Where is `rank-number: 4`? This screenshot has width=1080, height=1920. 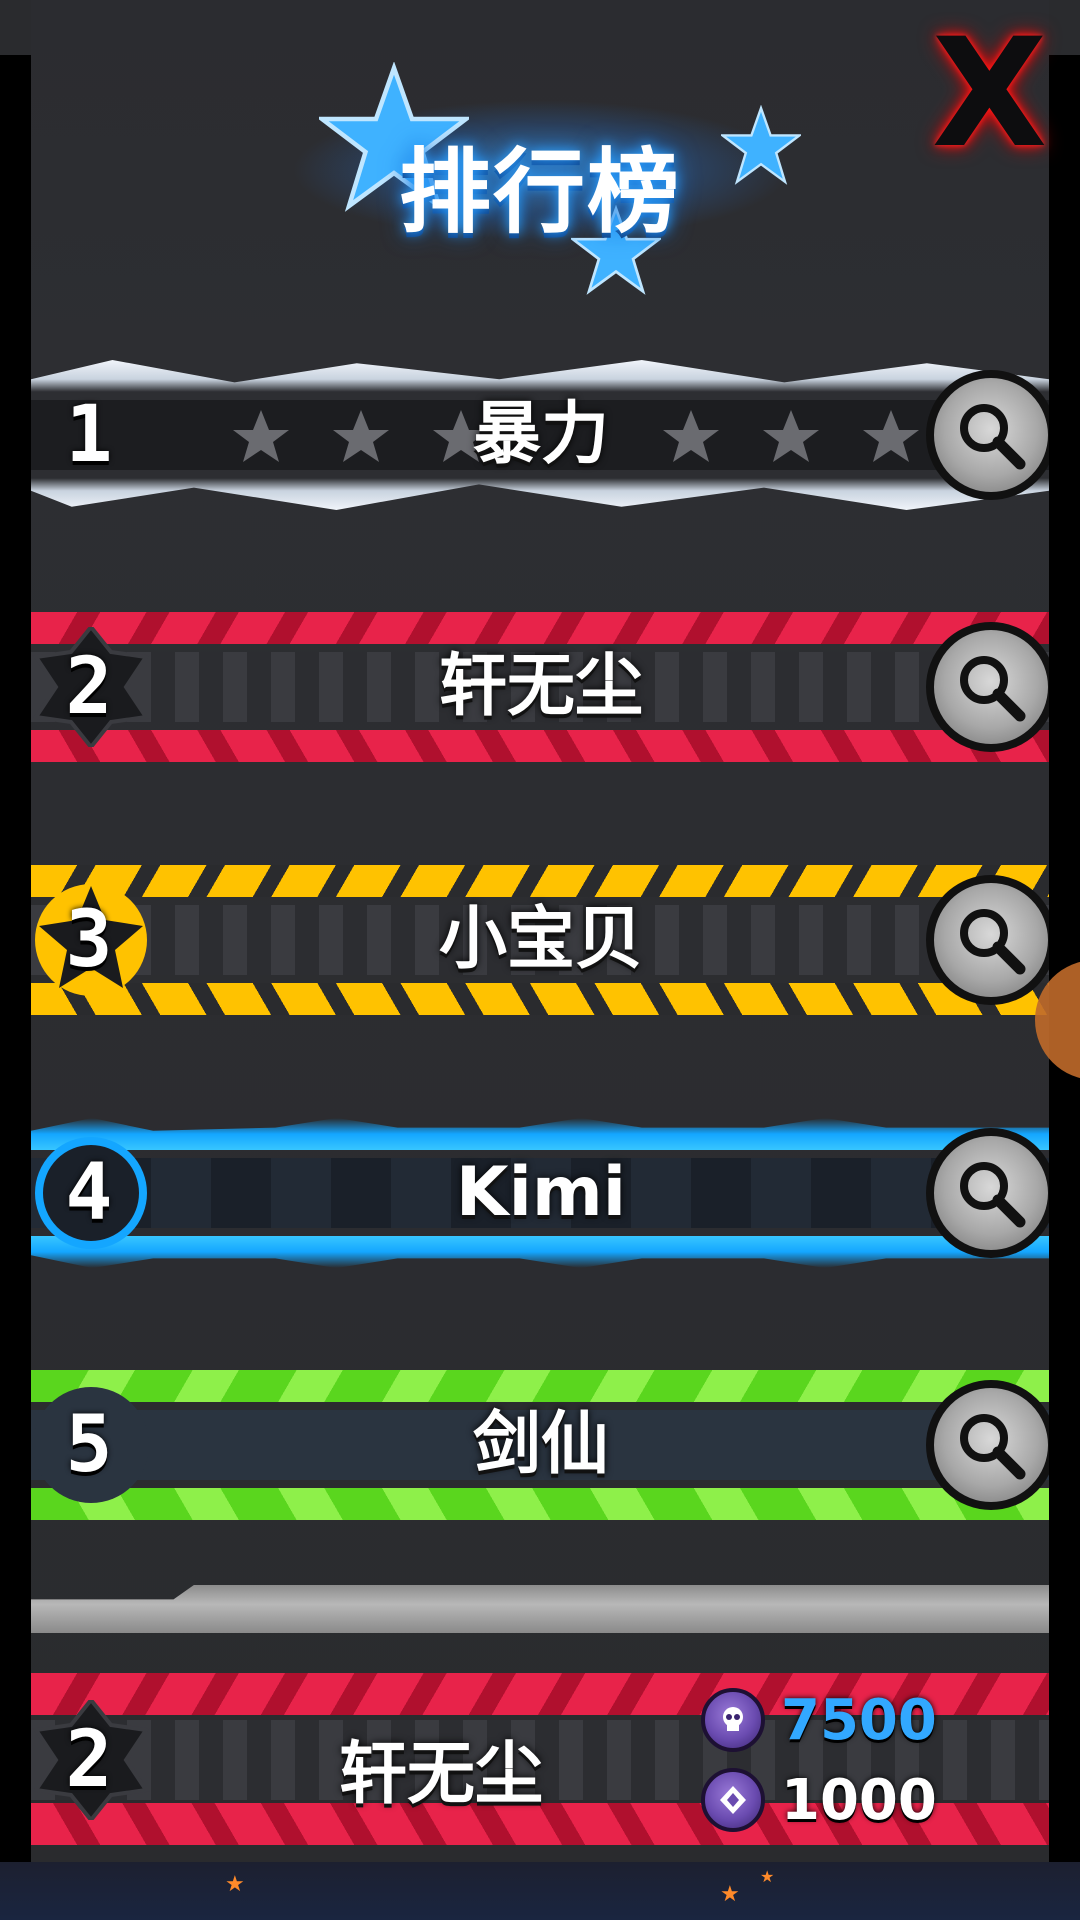 rank-number: 4 is located at coordinates (89, 1193).